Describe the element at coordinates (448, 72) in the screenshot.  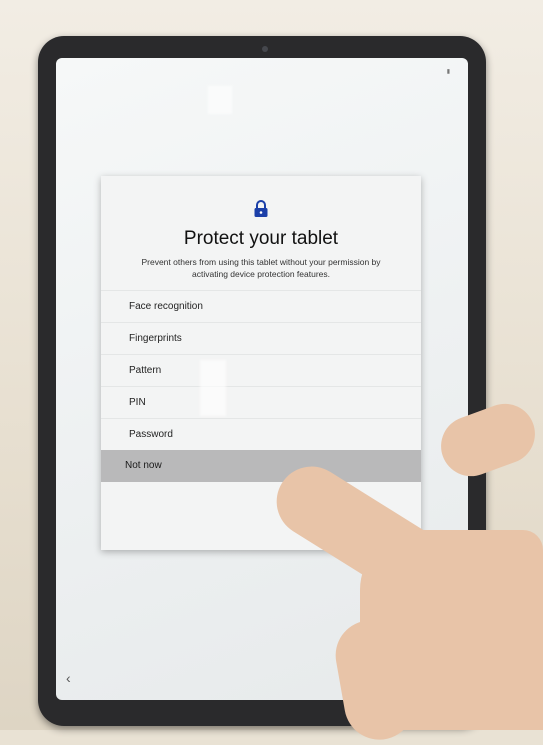
I see `battery-icon: ▮` at that location.